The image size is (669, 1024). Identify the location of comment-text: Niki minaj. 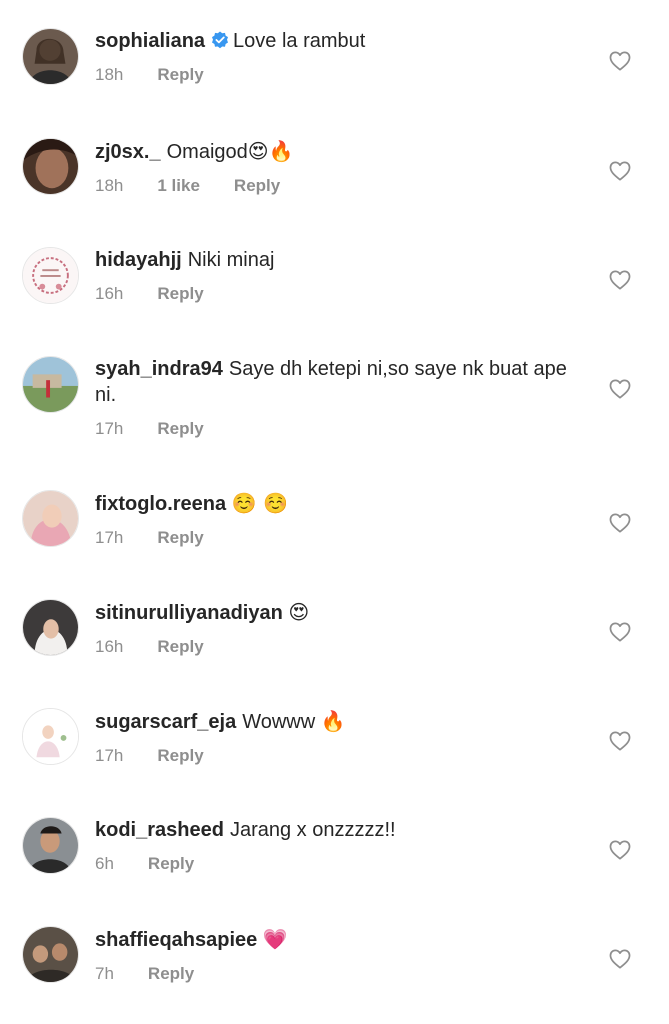
(231, 260).